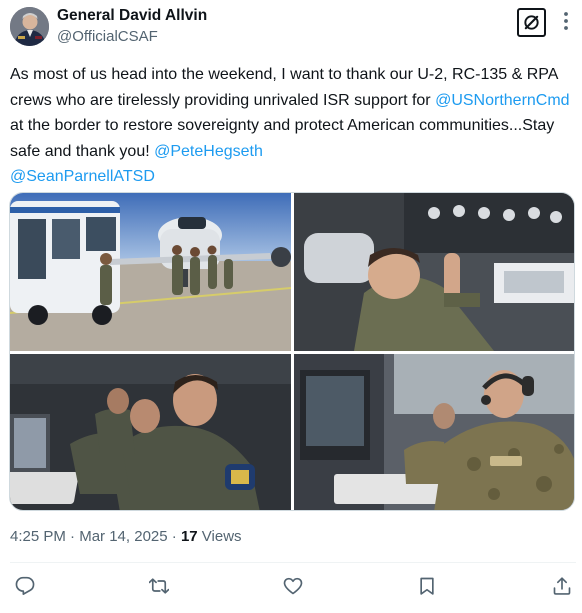  Describe the element at coordinates (219, 536) in the screenshot. I see `views-label: Views` at that location.